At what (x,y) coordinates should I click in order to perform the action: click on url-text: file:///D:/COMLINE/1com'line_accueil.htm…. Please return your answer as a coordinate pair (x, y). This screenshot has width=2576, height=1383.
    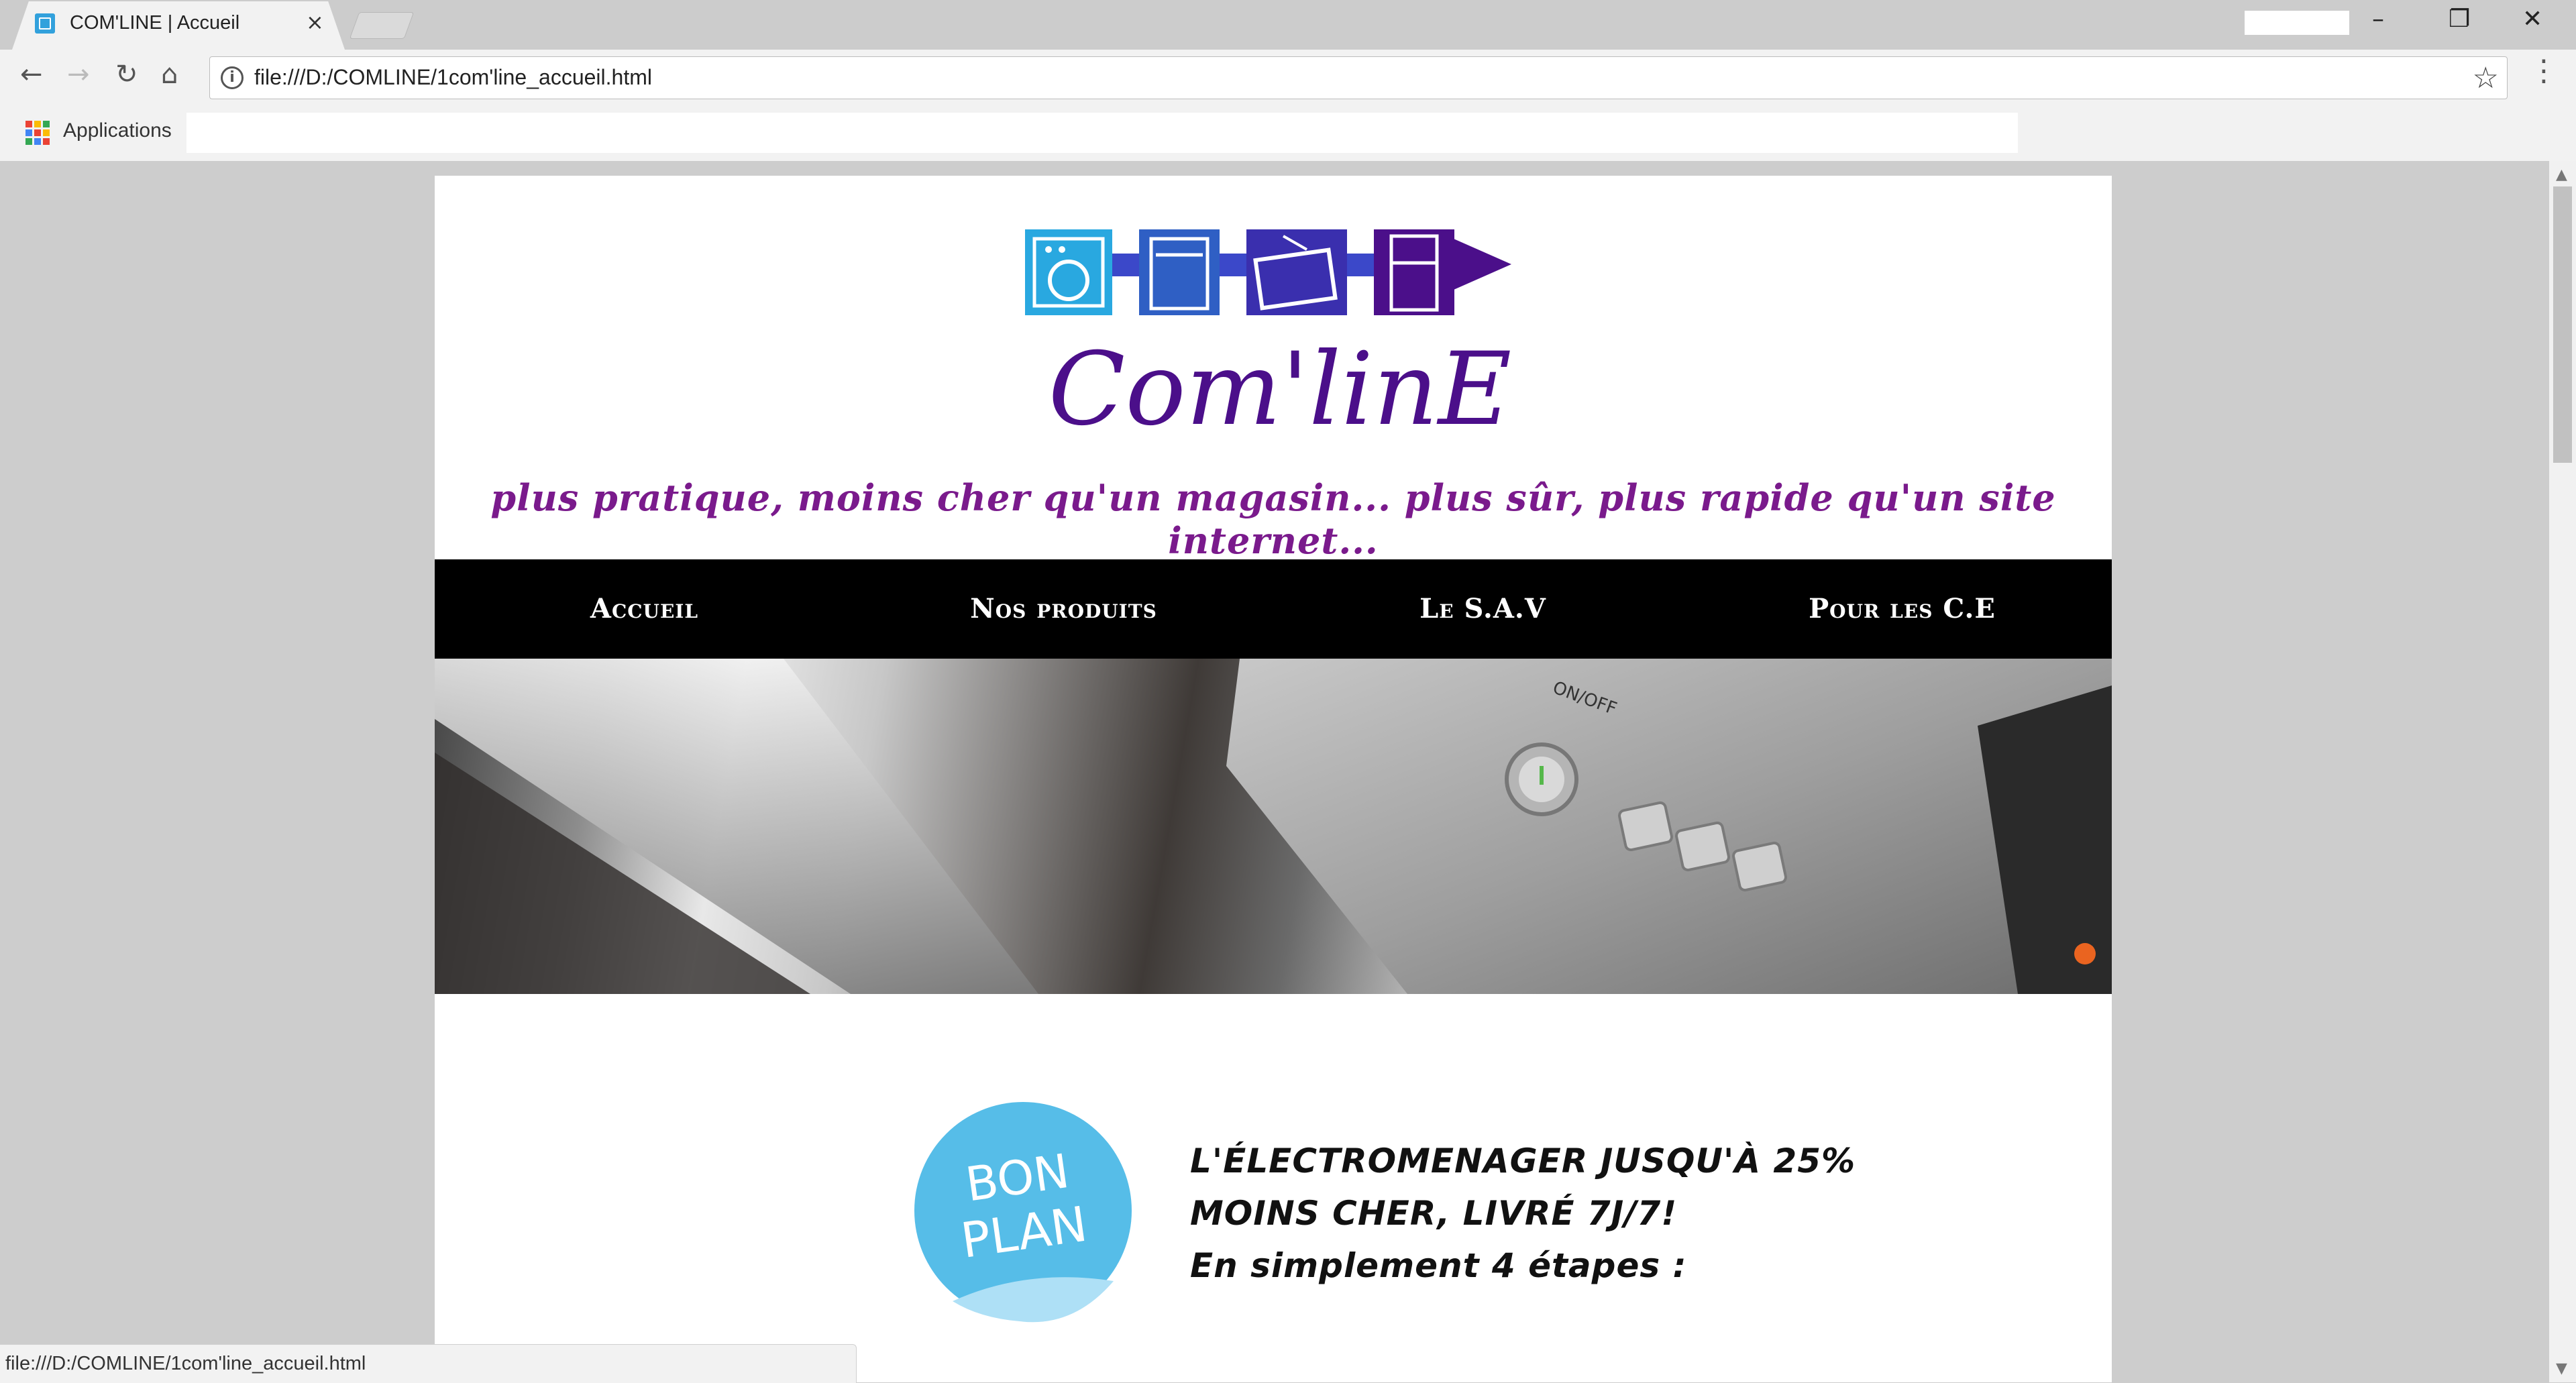
    Looking at the image, I should click on (453, 77).